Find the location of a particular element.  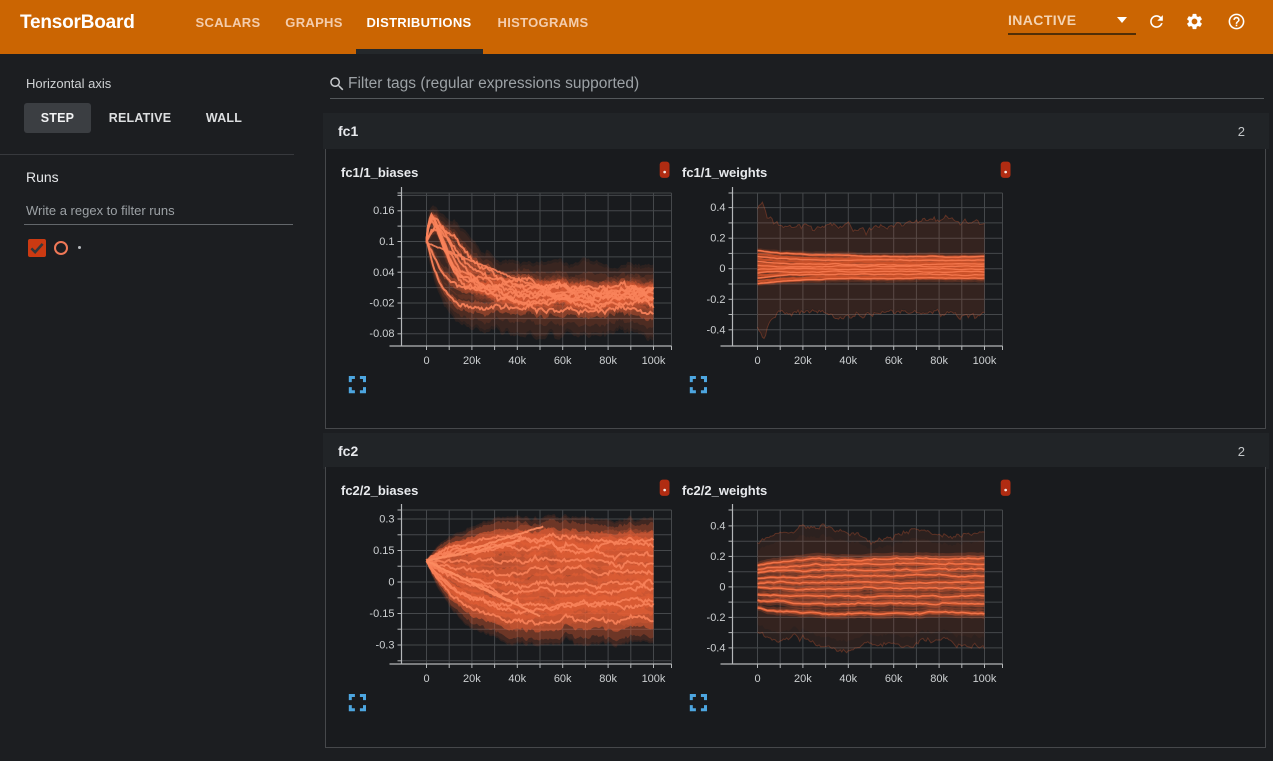

svg-text: fc1/1_weights is located at coordinates (724, 172).